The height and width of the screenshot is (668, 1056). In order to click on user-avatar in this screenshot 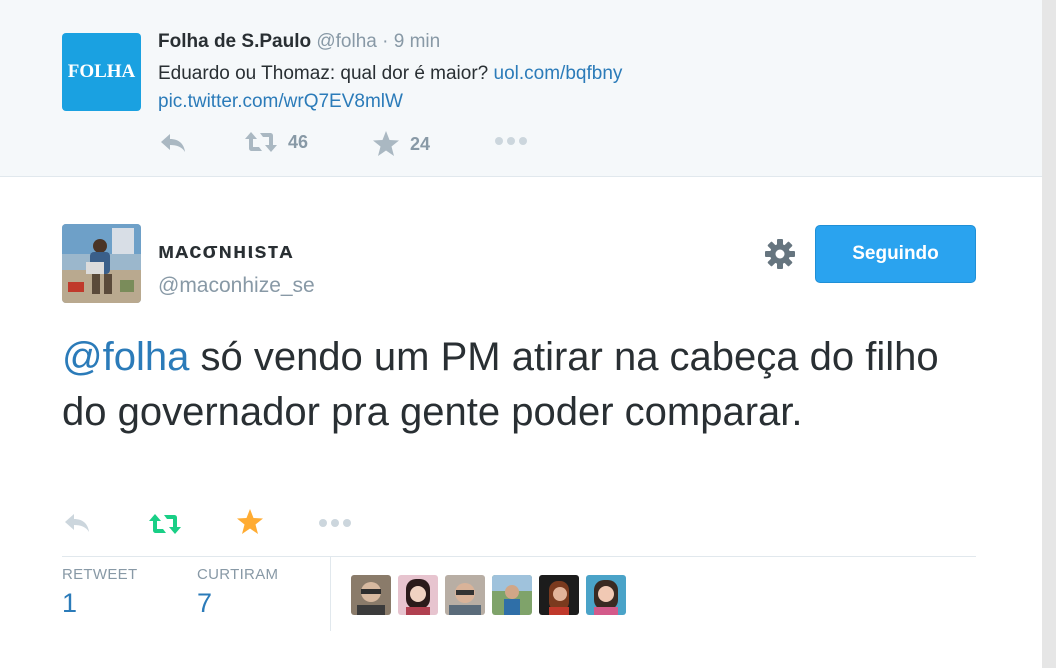, I will do `click(101, 263)`.